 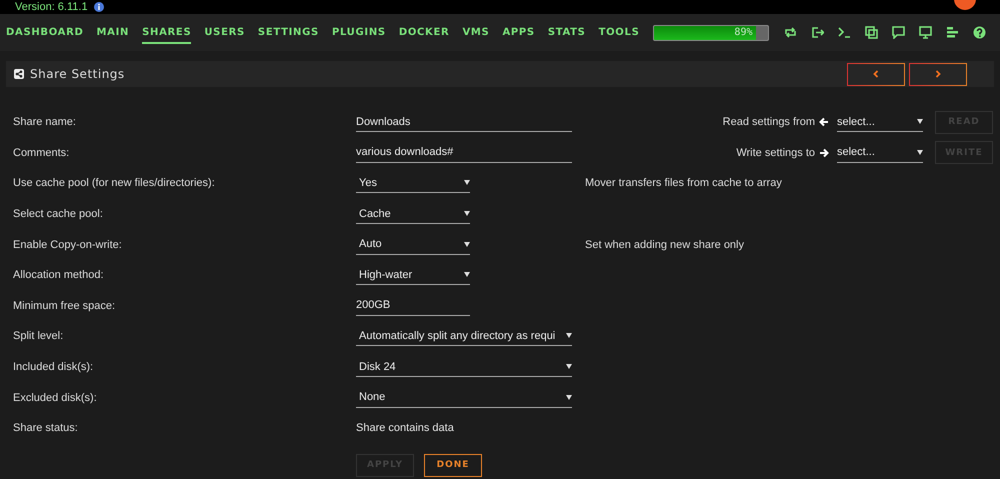 I want to click on field-label: Minimum free space:, so click(x=64, y=306).